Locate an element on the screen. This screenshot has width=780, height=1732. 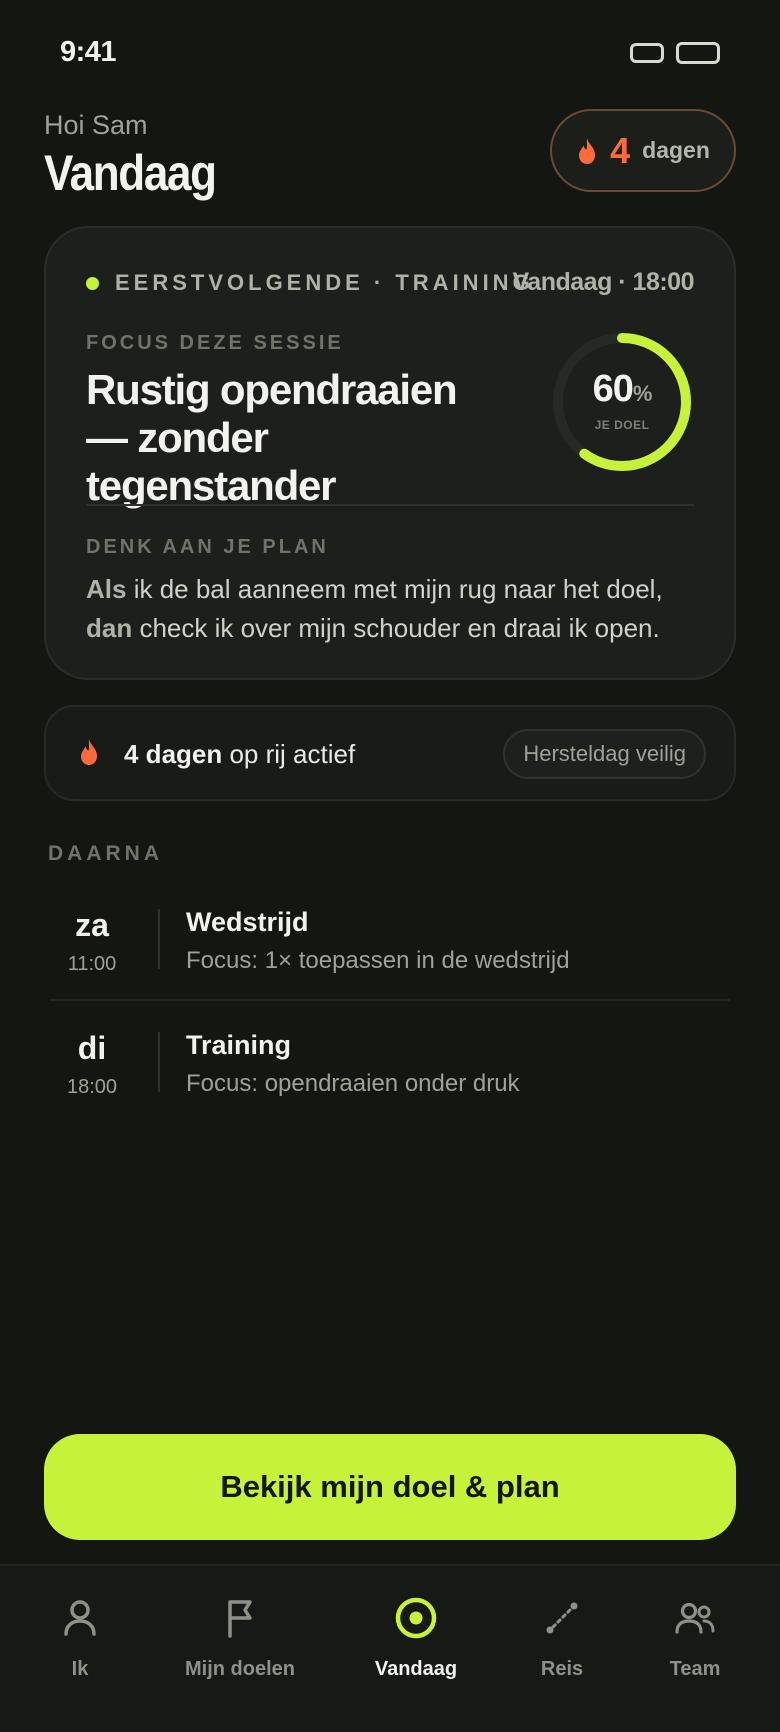
item-name: Wedstrijd is located at coordinates (247, 922).